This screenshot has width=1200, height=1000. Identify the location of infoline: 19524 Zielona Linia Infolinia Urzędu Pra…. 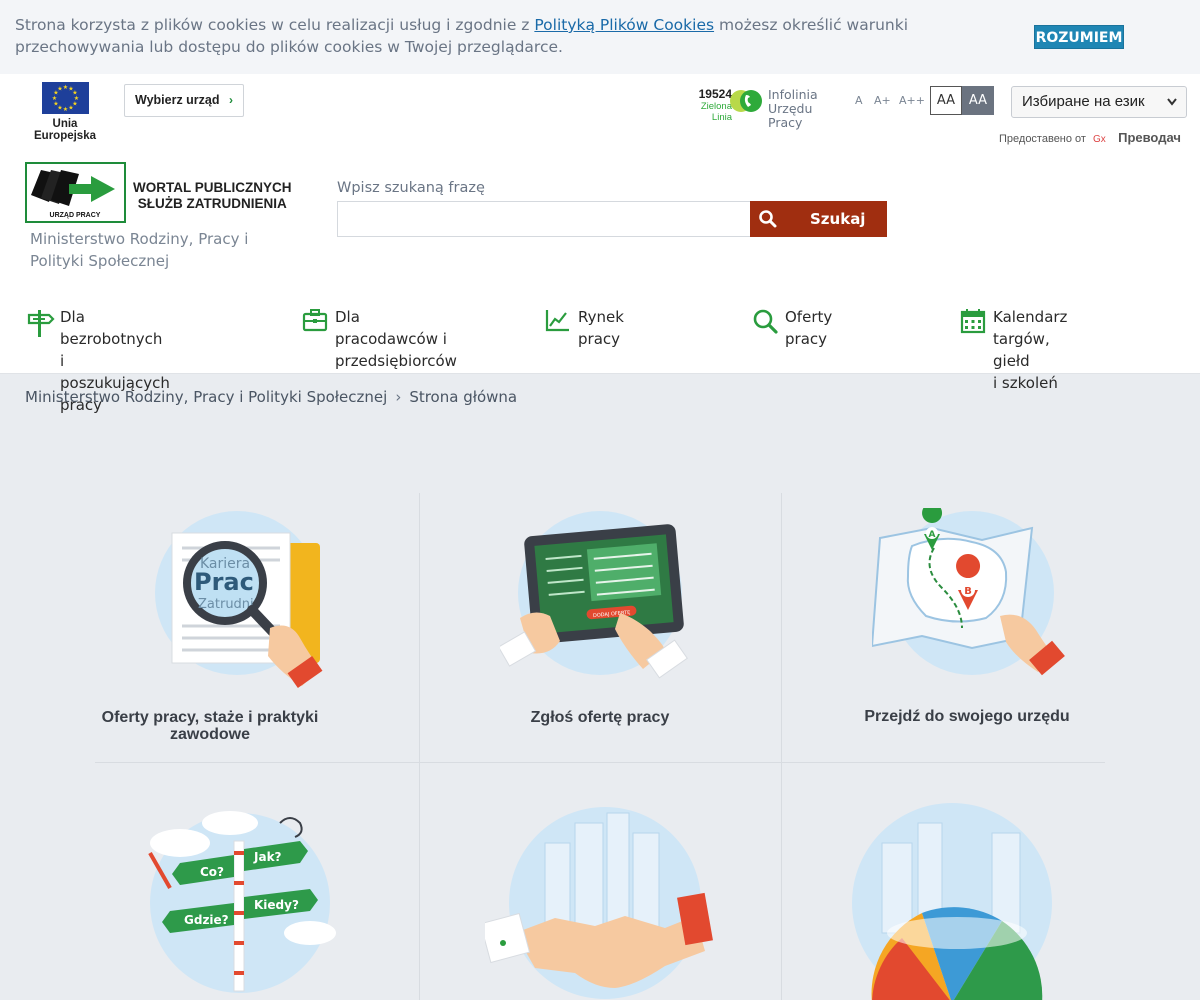
(765, 109).